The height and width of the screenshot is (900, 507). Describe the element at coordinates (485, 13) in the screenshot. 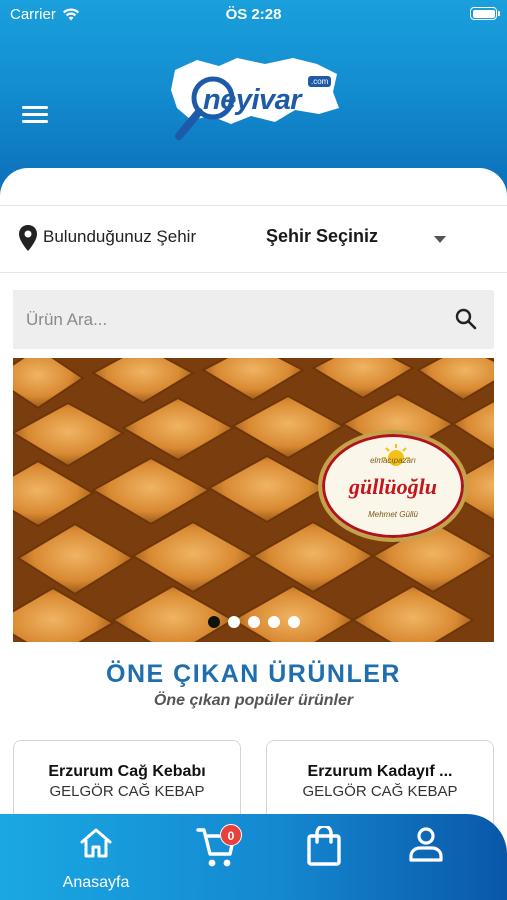

I see `battery-icon` at that location.